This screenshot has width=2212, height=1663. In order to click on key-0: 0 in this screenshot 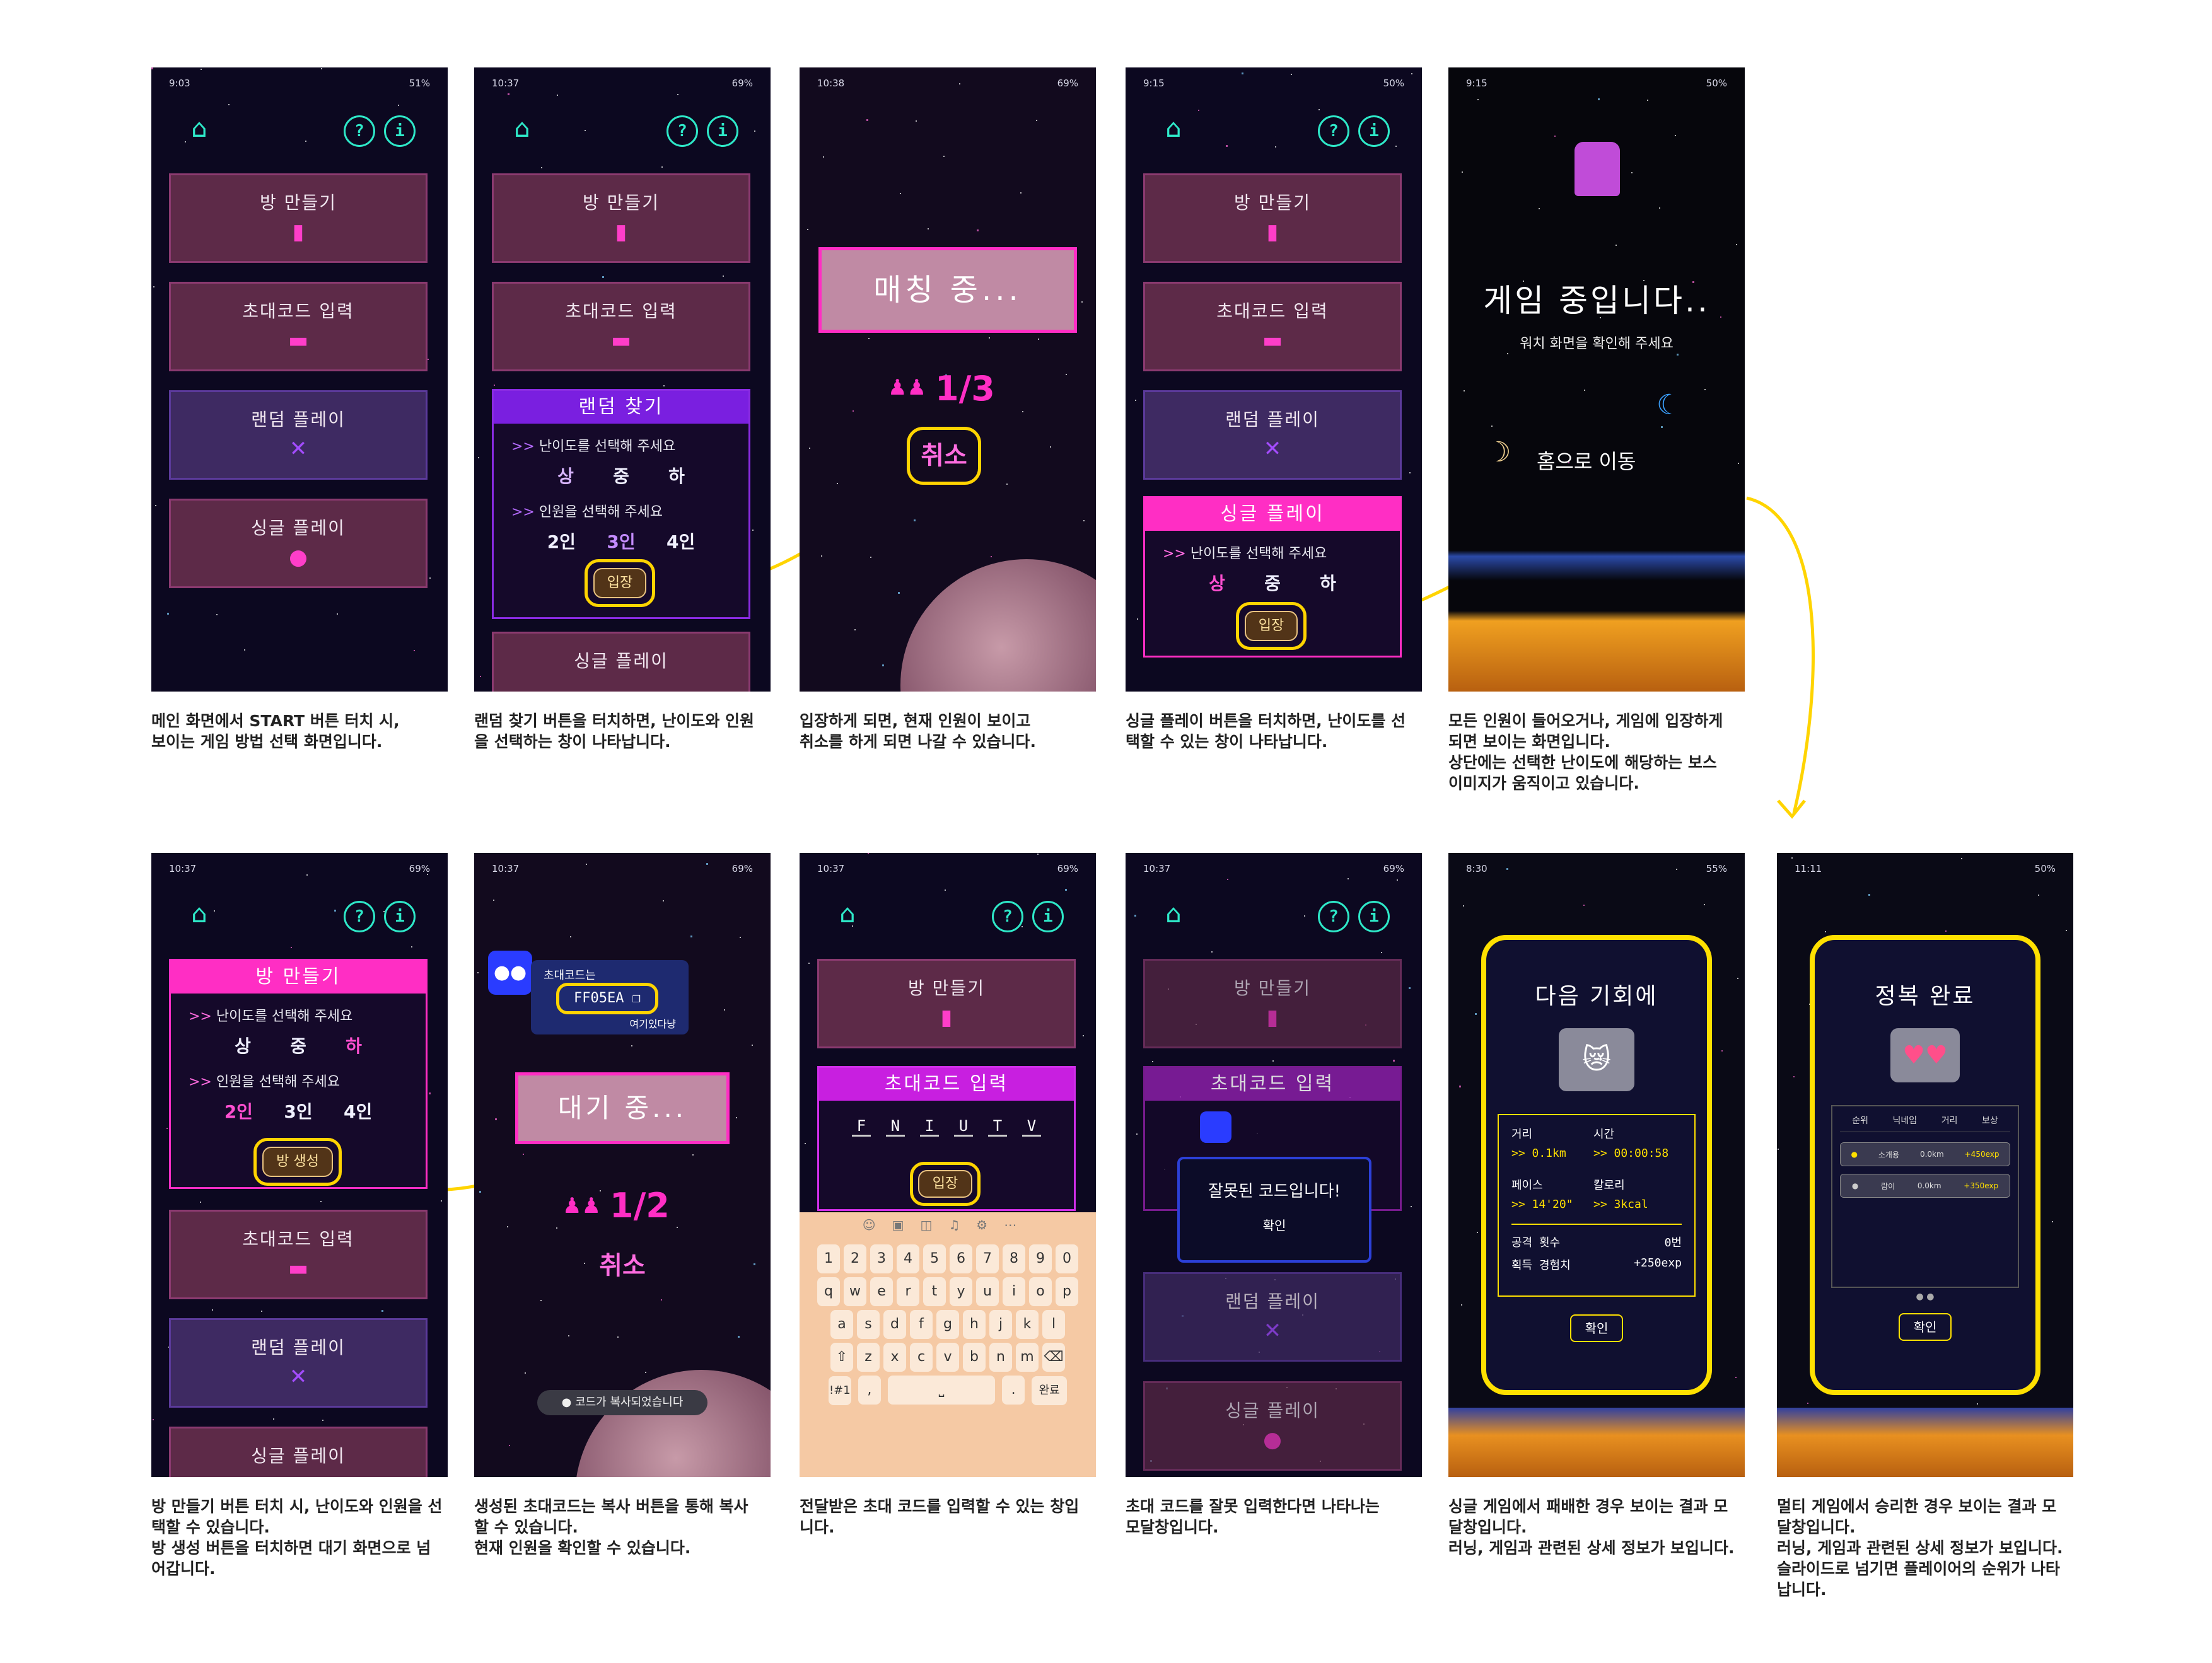, I will do `click(1067, 1258)`.